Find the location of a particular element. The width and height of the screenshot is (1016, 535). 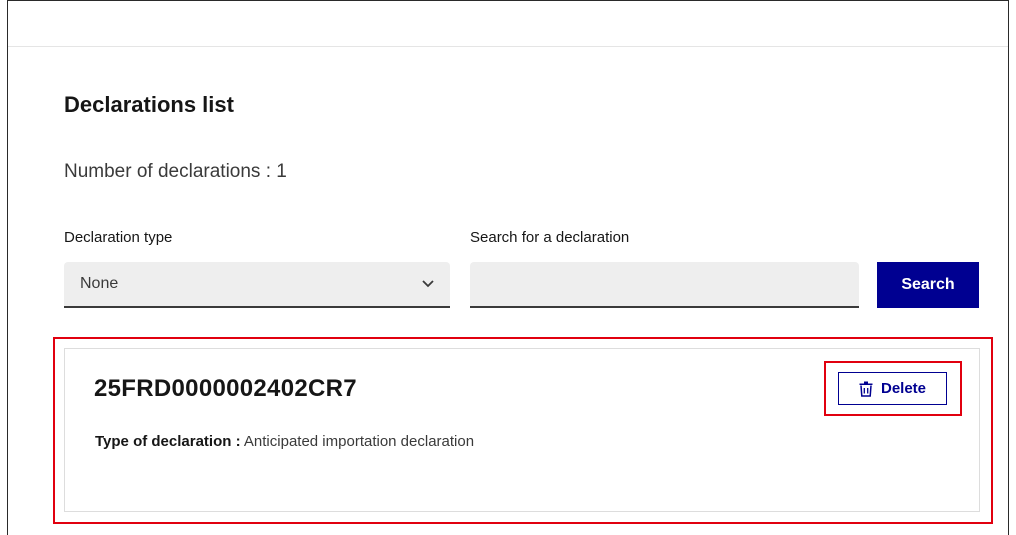

declaration-type-label: Declaration type is located at coordinates (118, 237).